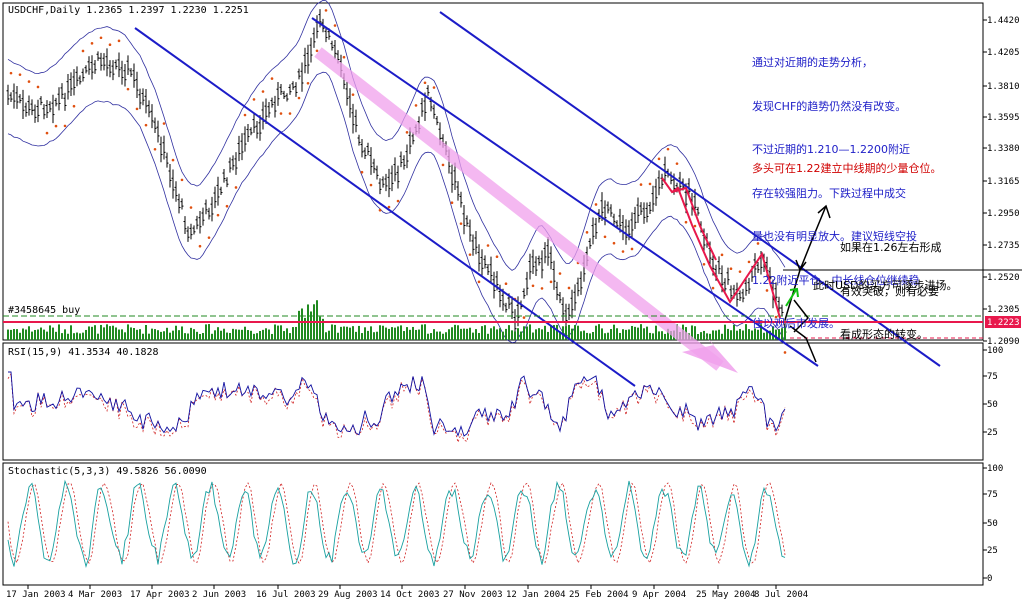  I want to click on price-tick-label: 1.3595, so click(1003, 118).